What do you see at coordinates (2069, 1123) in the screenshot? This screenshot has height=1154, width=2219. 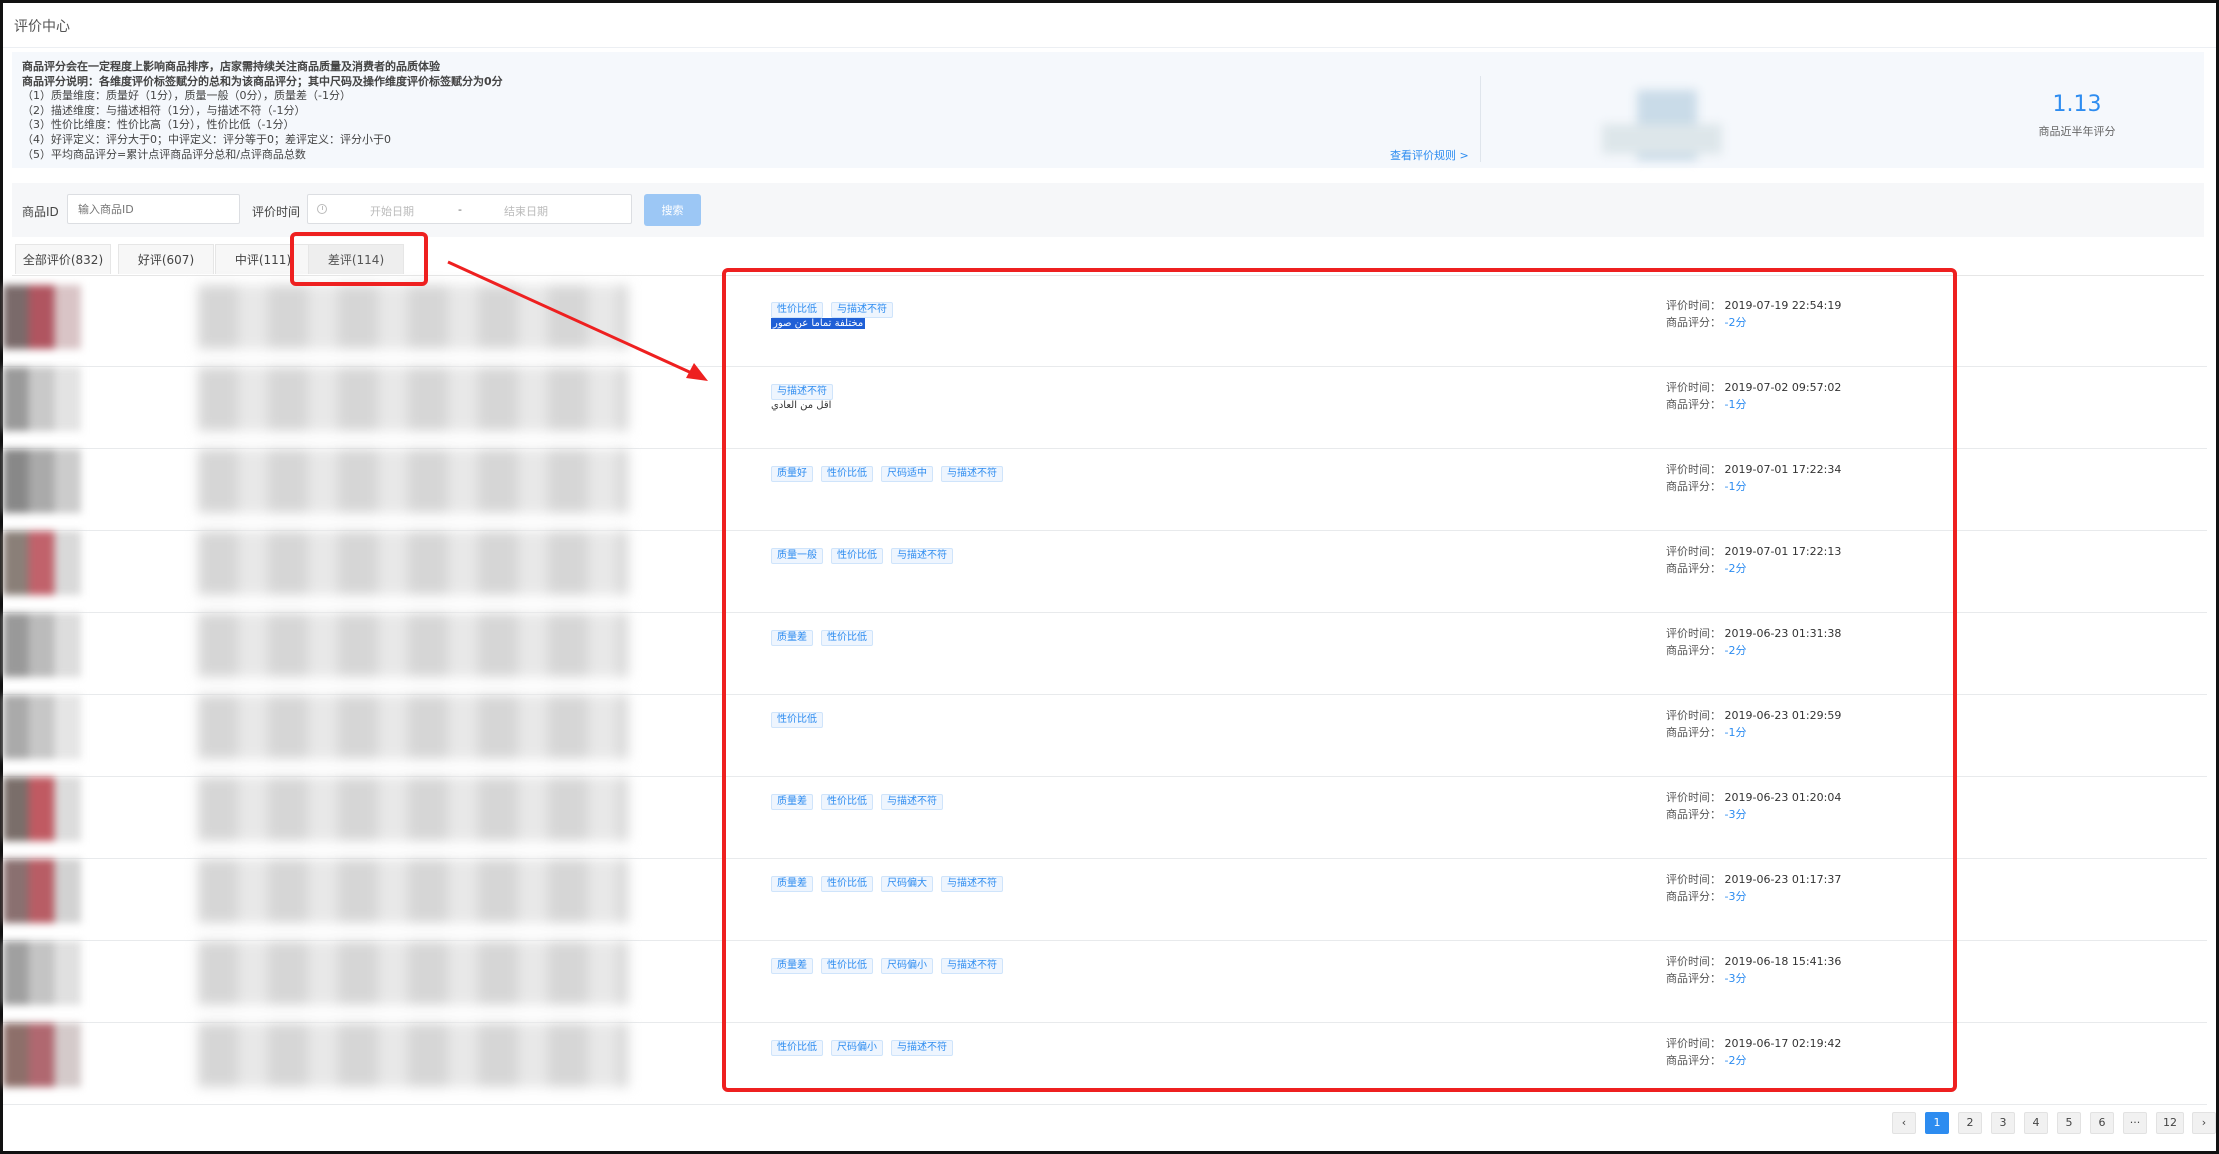 I see `page-button-5: 5` at bounding box center [2069, 1123].